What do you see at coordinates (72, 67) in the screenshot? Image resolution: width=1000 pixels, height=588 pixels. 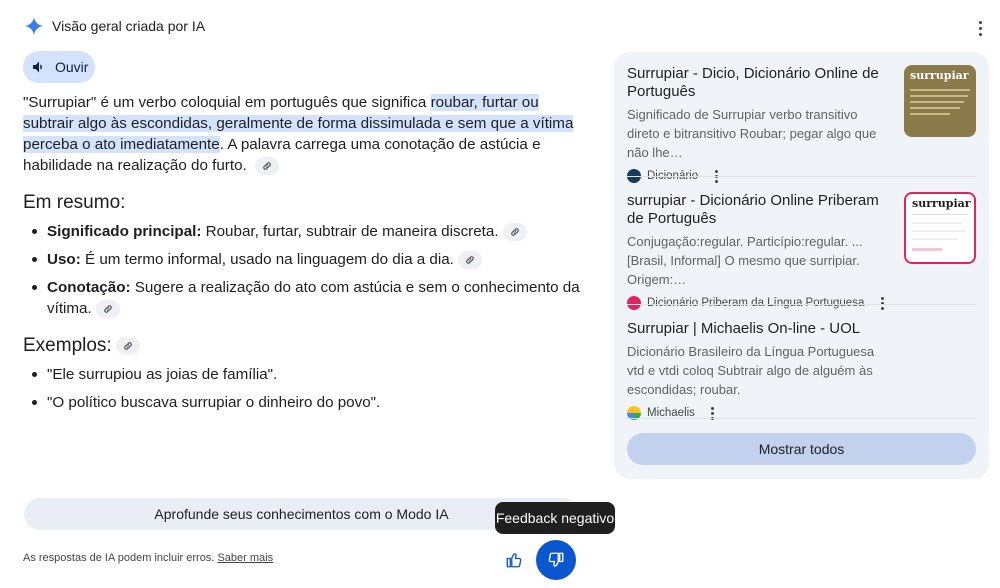 I see `listen-button-label: Ouvir` at bounding box center [72, 67].